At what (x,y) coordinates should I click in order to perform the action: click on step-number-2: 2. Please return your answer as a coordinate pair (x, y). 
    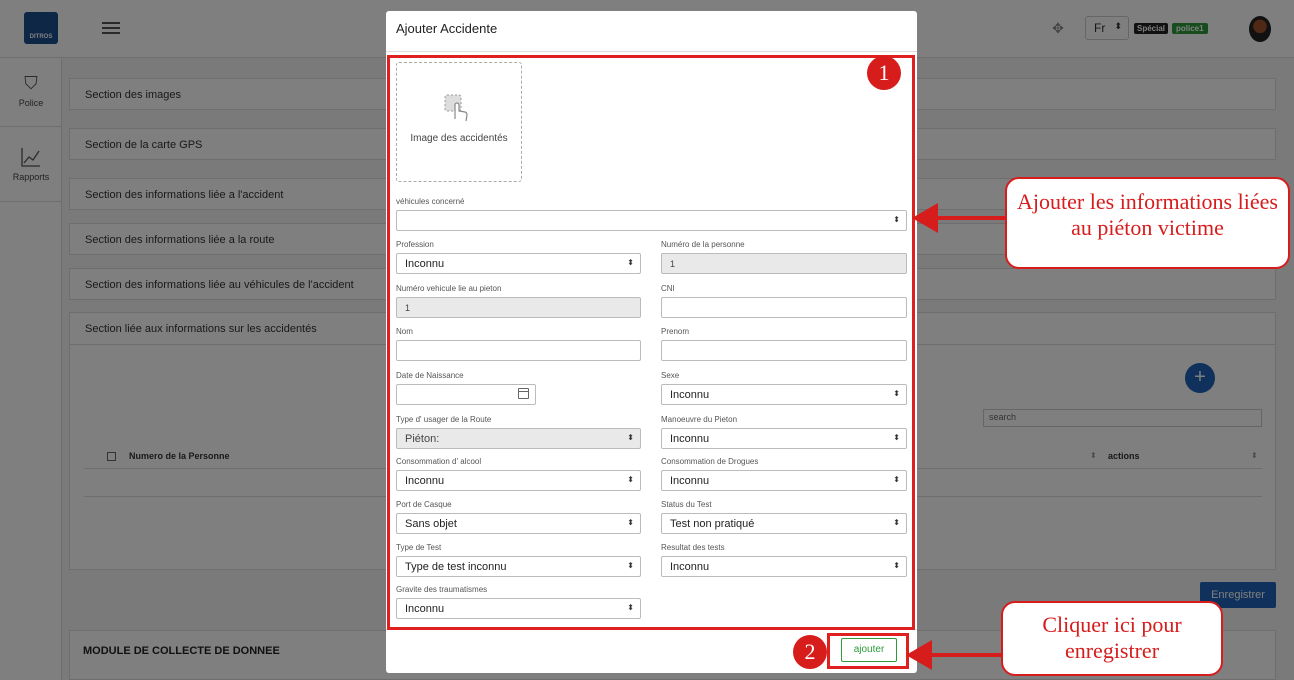
    Looking at the image, I should click on (810, 652).